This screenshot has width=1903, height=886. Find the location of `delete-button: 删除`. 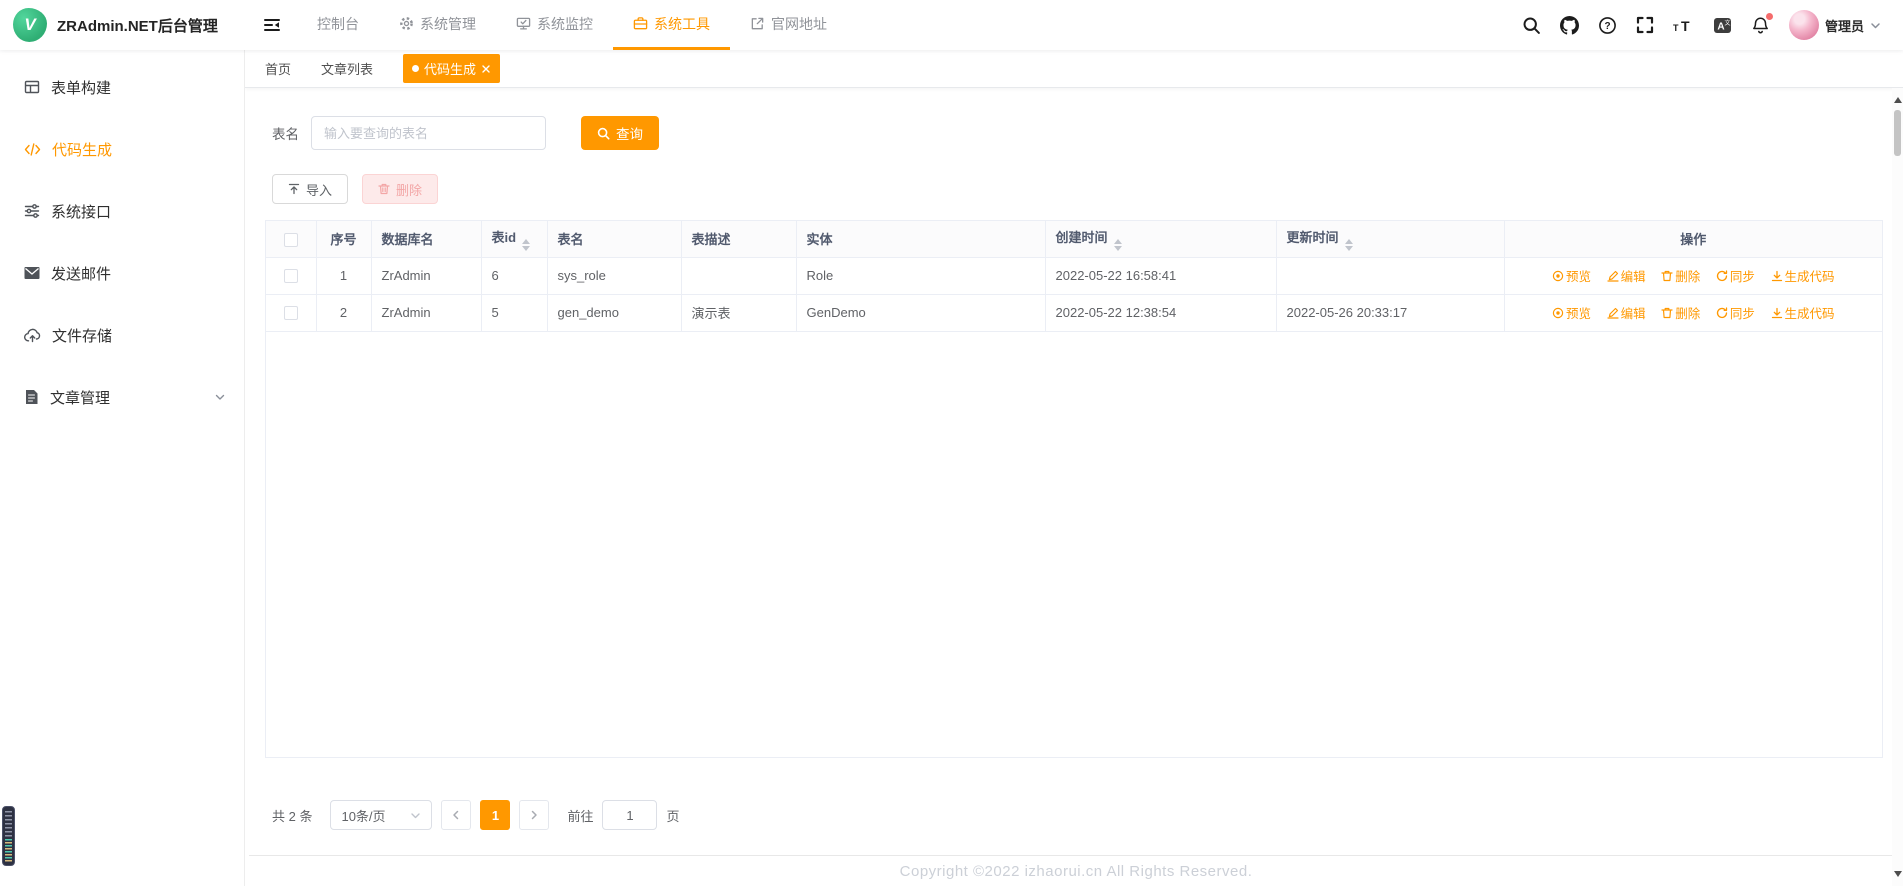

delete-button: 删除 is located at coordinates (400, 189).